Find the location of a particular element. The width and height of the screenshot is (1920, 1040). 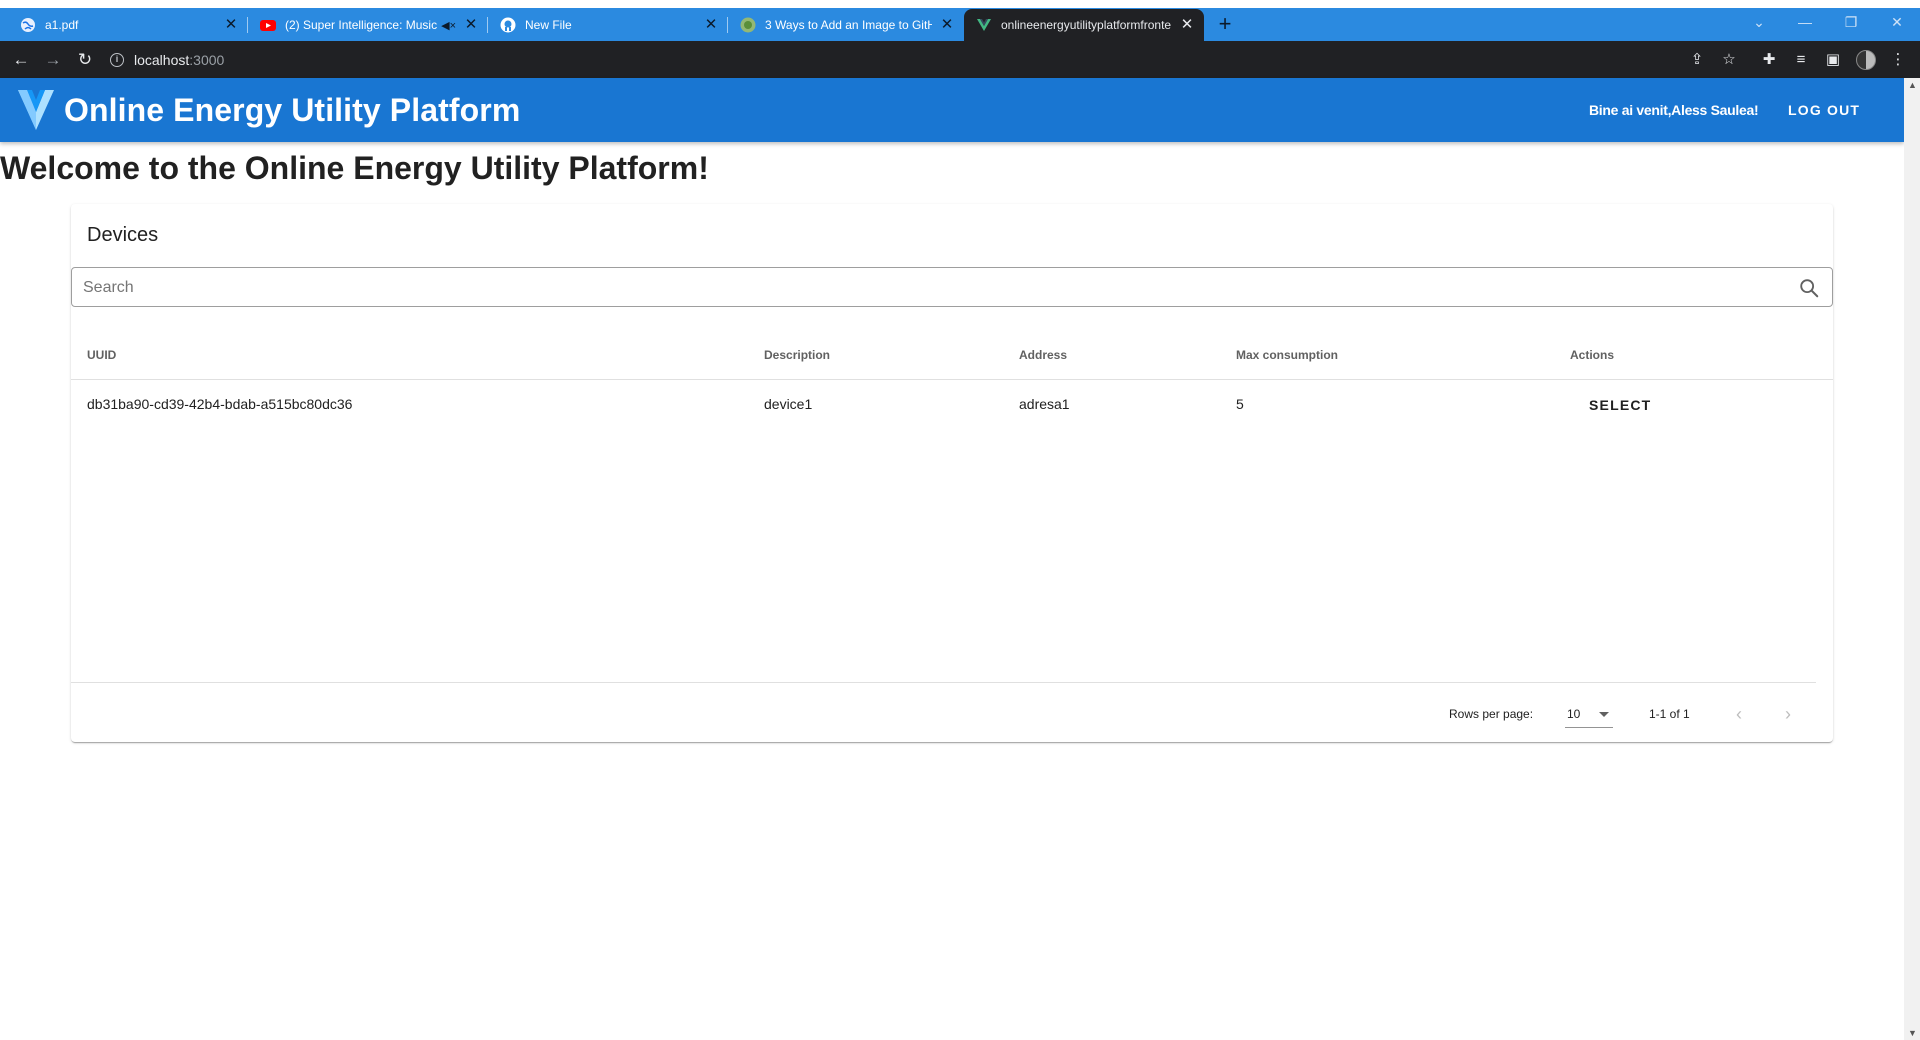

address-bar: i localhost:3000 is located at coordinates (910, 60).